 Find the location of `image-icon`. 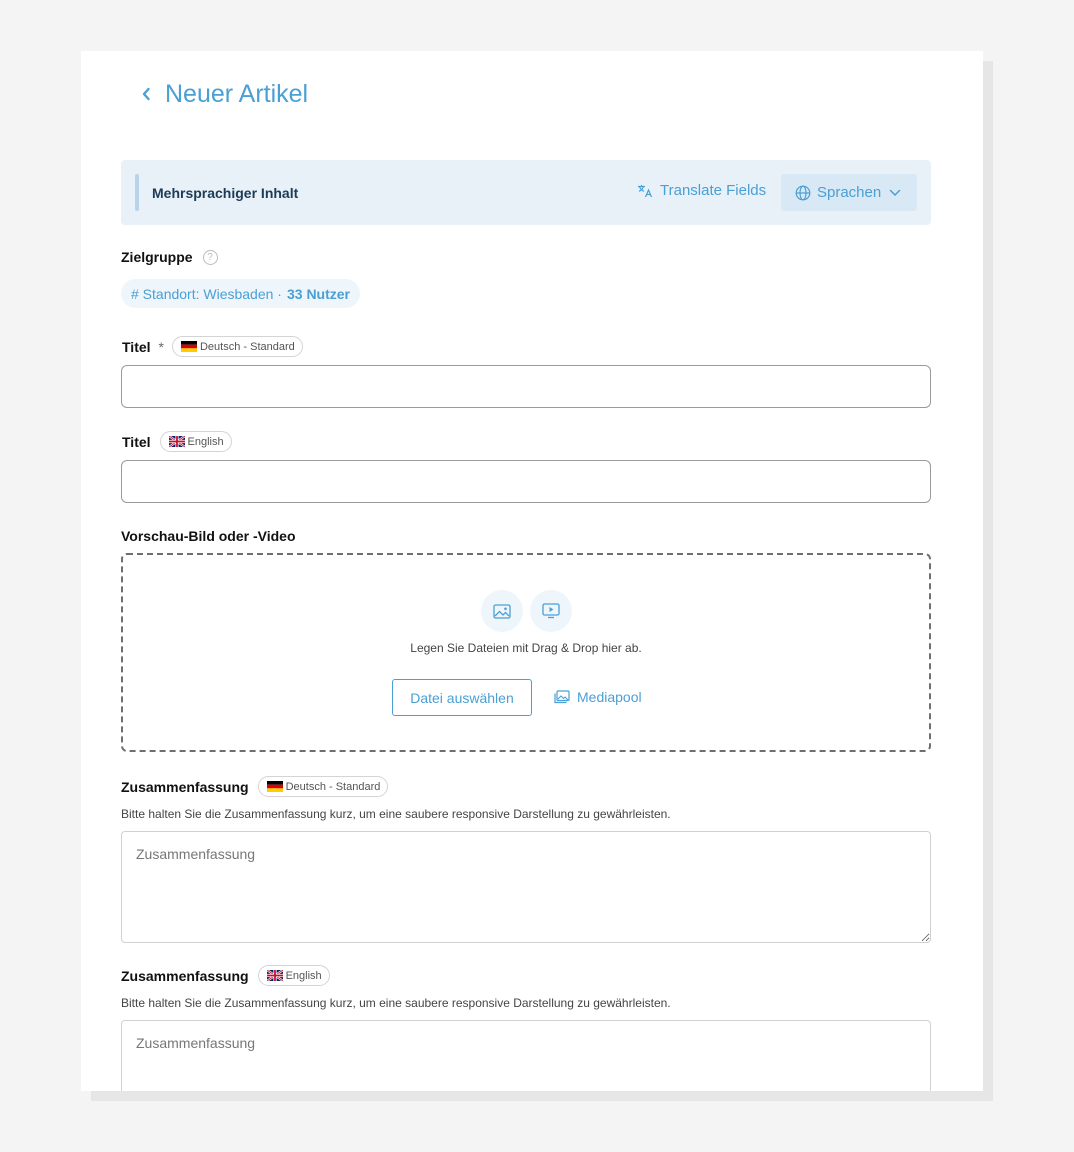

image-icon is located at coordinates (502, 611).